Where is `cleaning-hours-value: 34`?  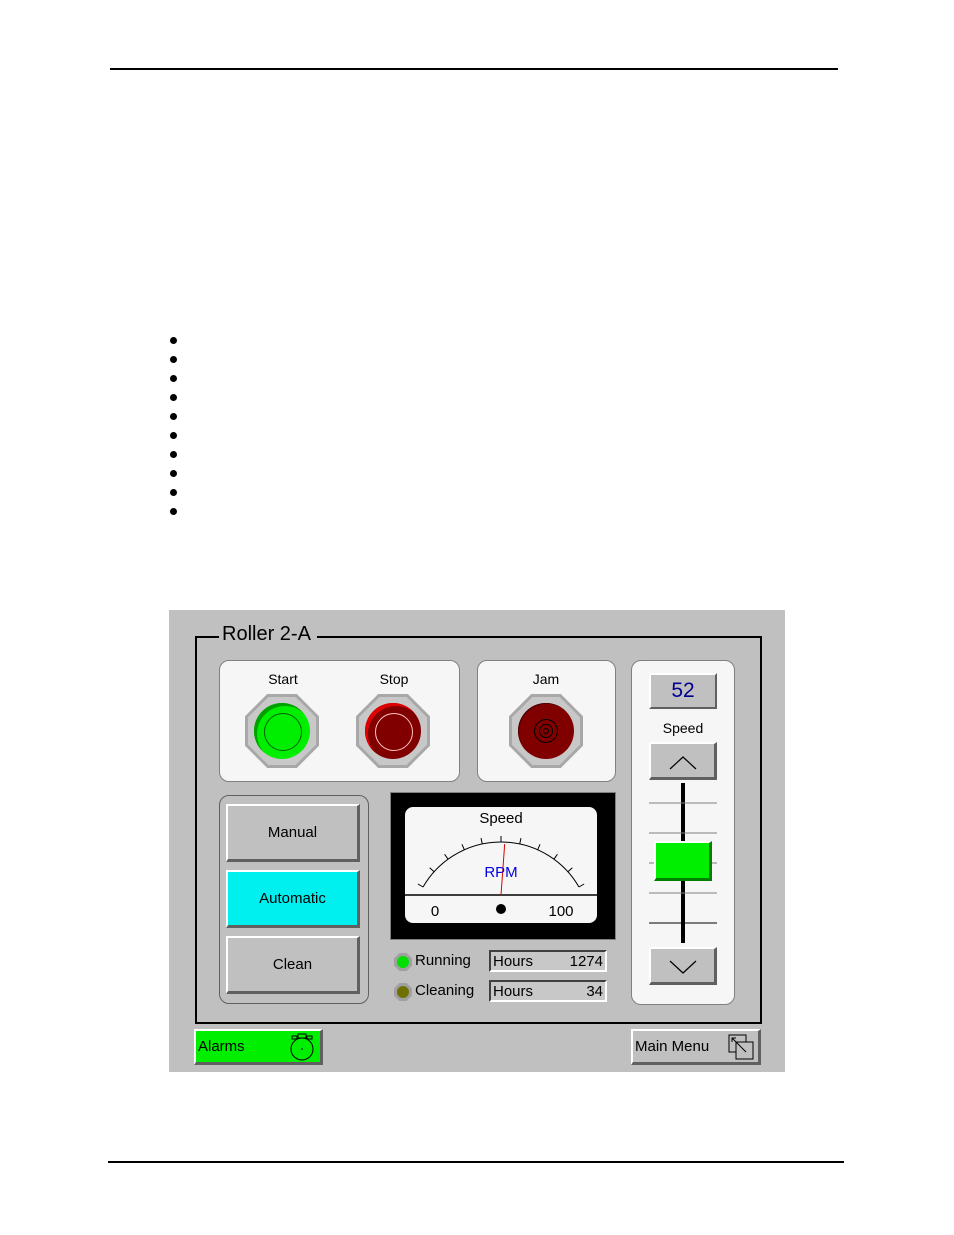
cleaning-hours-value: 34 is located at coordinates (594, 991).